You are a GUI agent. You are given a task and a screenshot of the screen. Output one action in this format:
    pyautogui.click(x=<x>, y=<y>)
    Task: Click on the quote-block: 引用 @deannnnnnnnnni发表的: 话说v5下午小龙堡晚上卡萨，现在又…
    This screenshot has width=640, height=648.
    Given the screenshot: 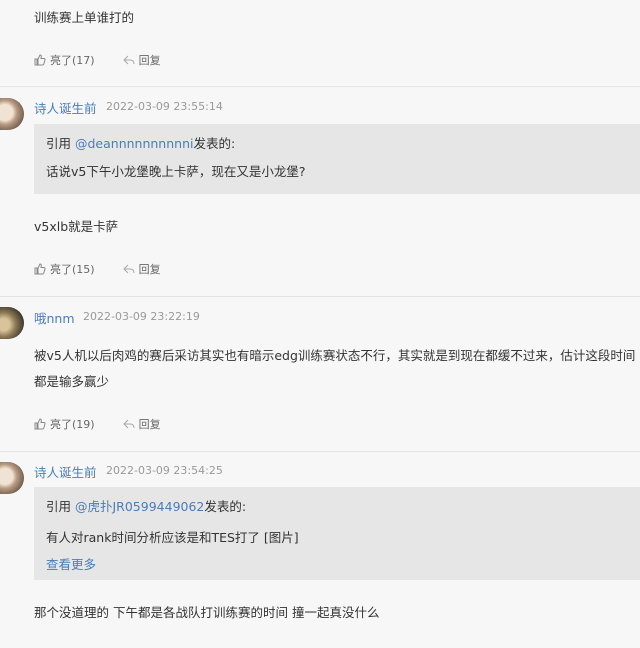 What is the action you would take?
    pyautogui.click(x=337, y=159)
    